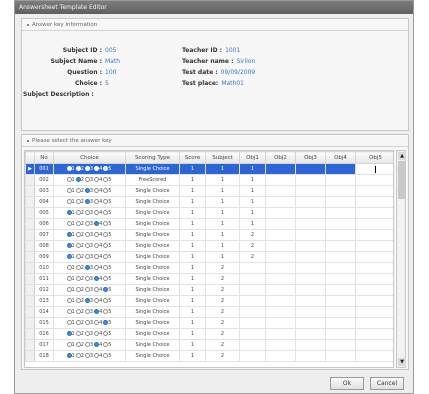 Image resolution: width=429 pixels, height=394 pixels. I want to click on answer-key-row: 004 1 2 3 4 5 Single Choice 1 1 1, so click(209, 202).